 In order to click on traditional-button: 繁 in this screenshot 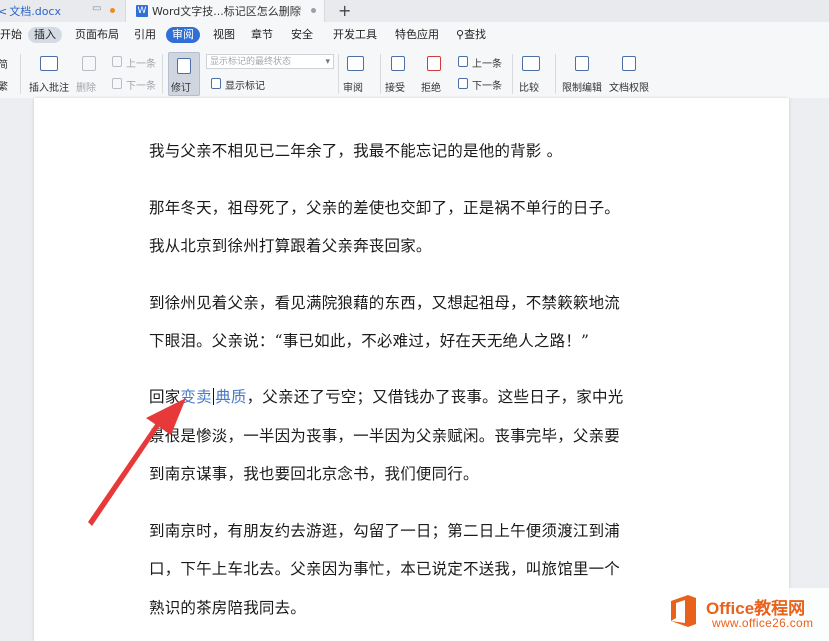, I will do `click(4, 85)`.